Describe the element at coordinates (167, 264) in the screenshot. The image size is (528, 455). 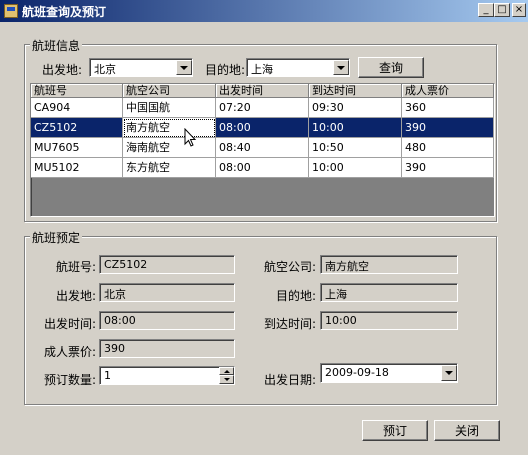
I see `flight-no-field: CZ5102` at that location.